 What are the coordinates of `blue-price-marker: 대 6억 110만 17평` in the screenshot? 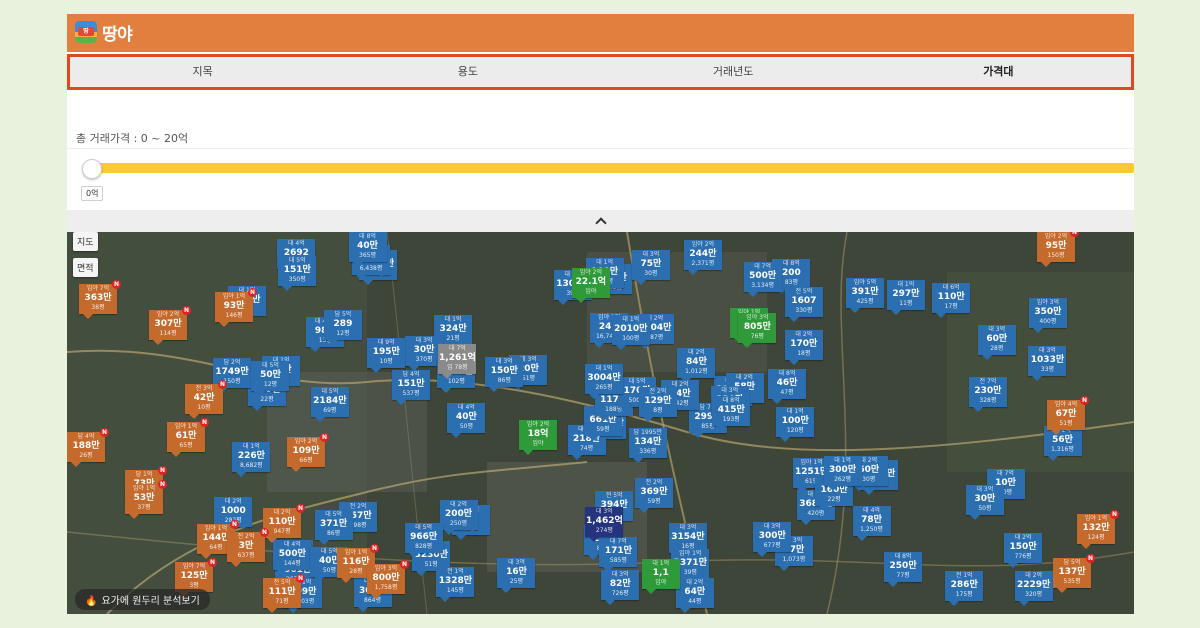 It's located at (951, 300).